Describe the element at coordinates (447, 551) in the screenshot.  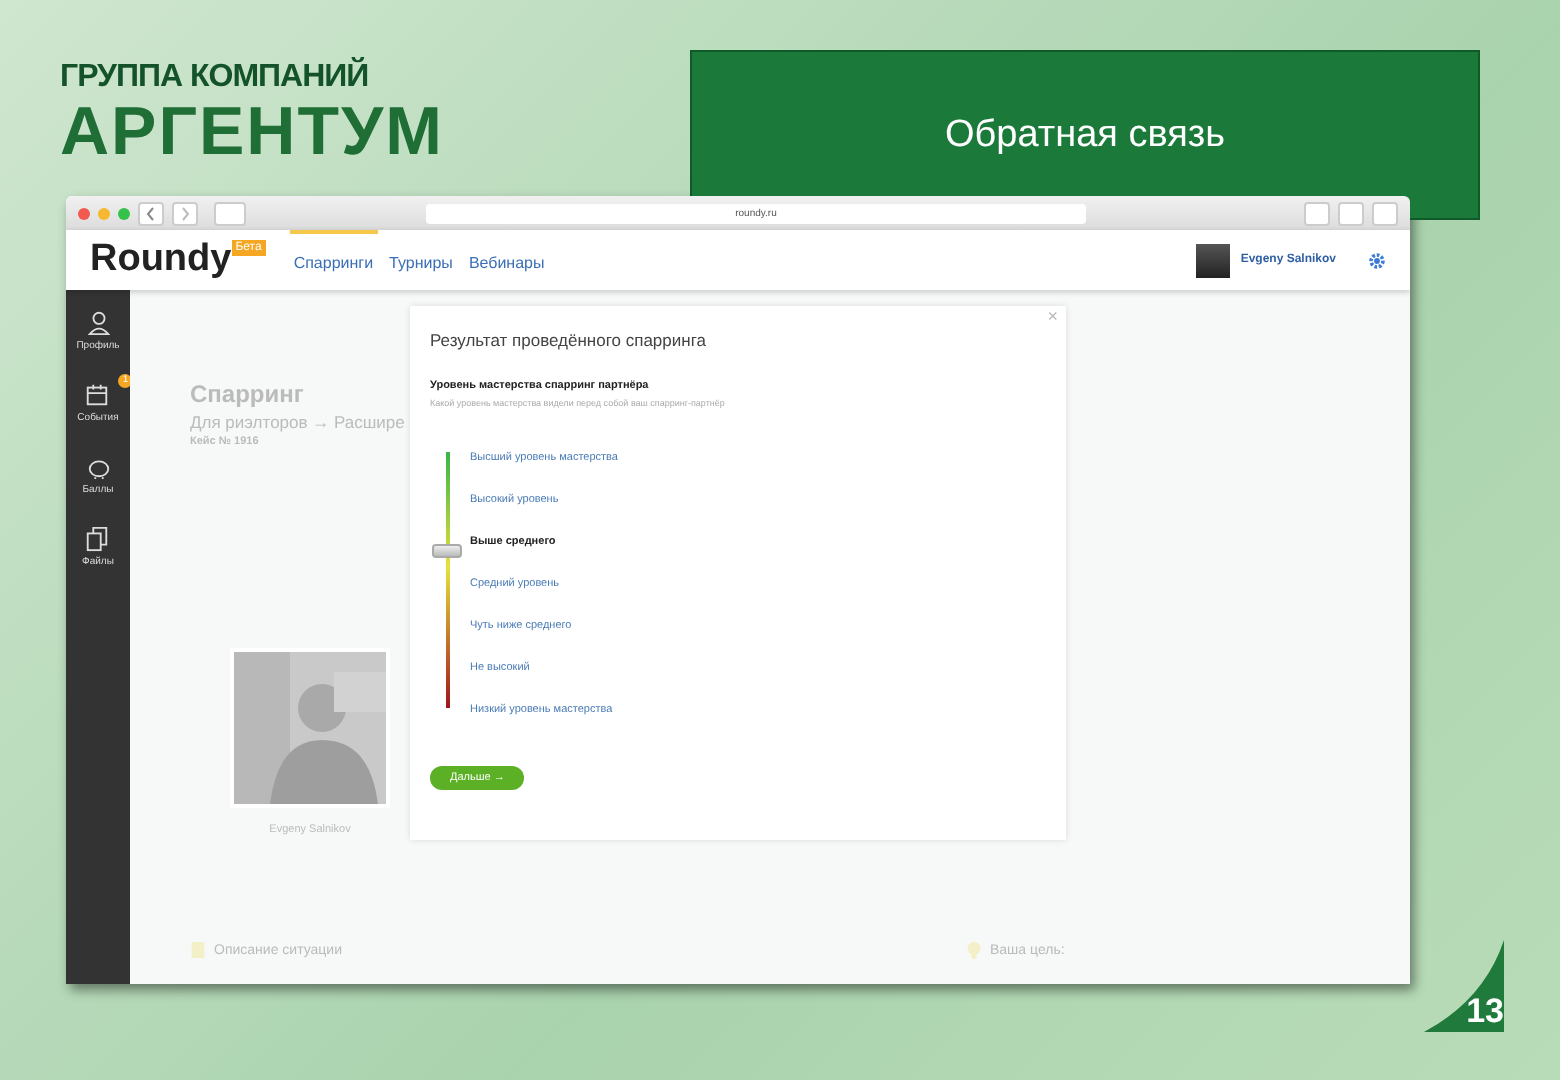
I see `slider-handle` at that location.